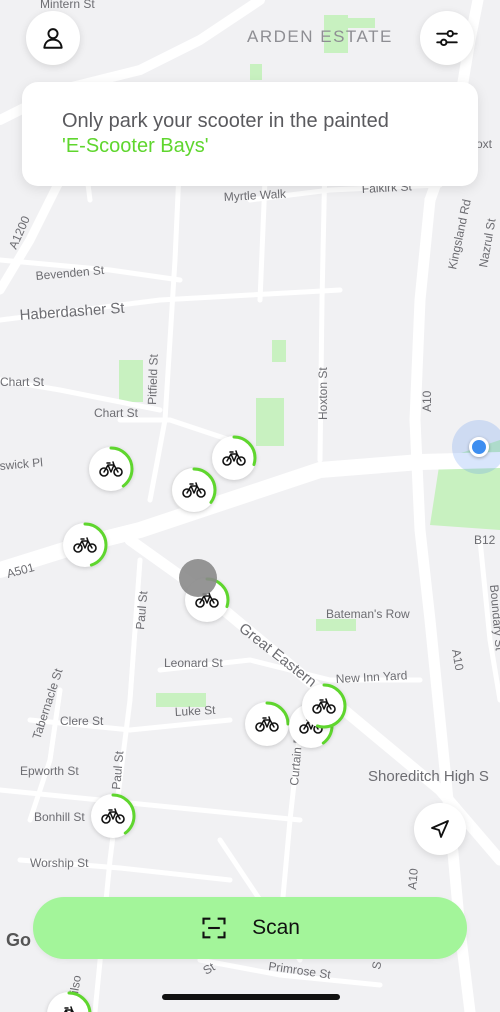 The width and height of the screenshot is (500, 1012). I want to click on sliders-icon, so click(447, 38).